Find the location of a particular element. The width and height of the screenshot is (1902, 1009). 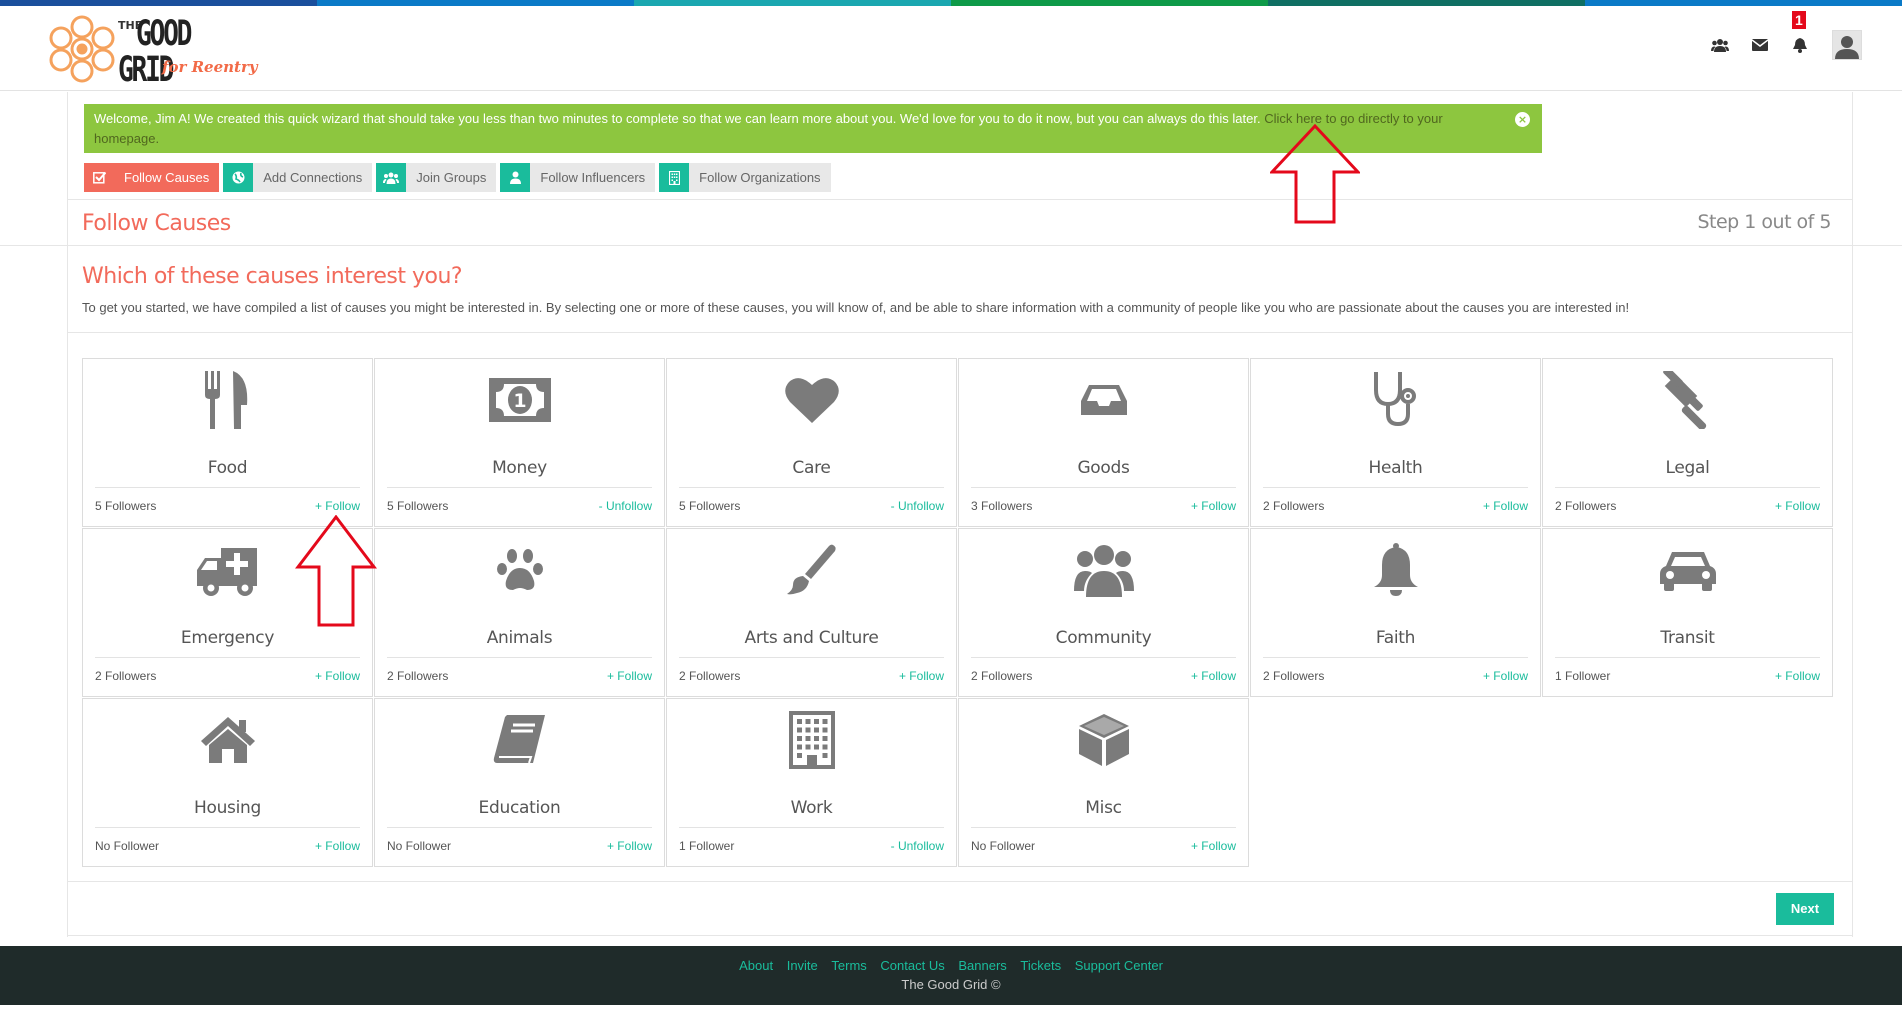

cause-name: Work is located at coordinates (811, 808).